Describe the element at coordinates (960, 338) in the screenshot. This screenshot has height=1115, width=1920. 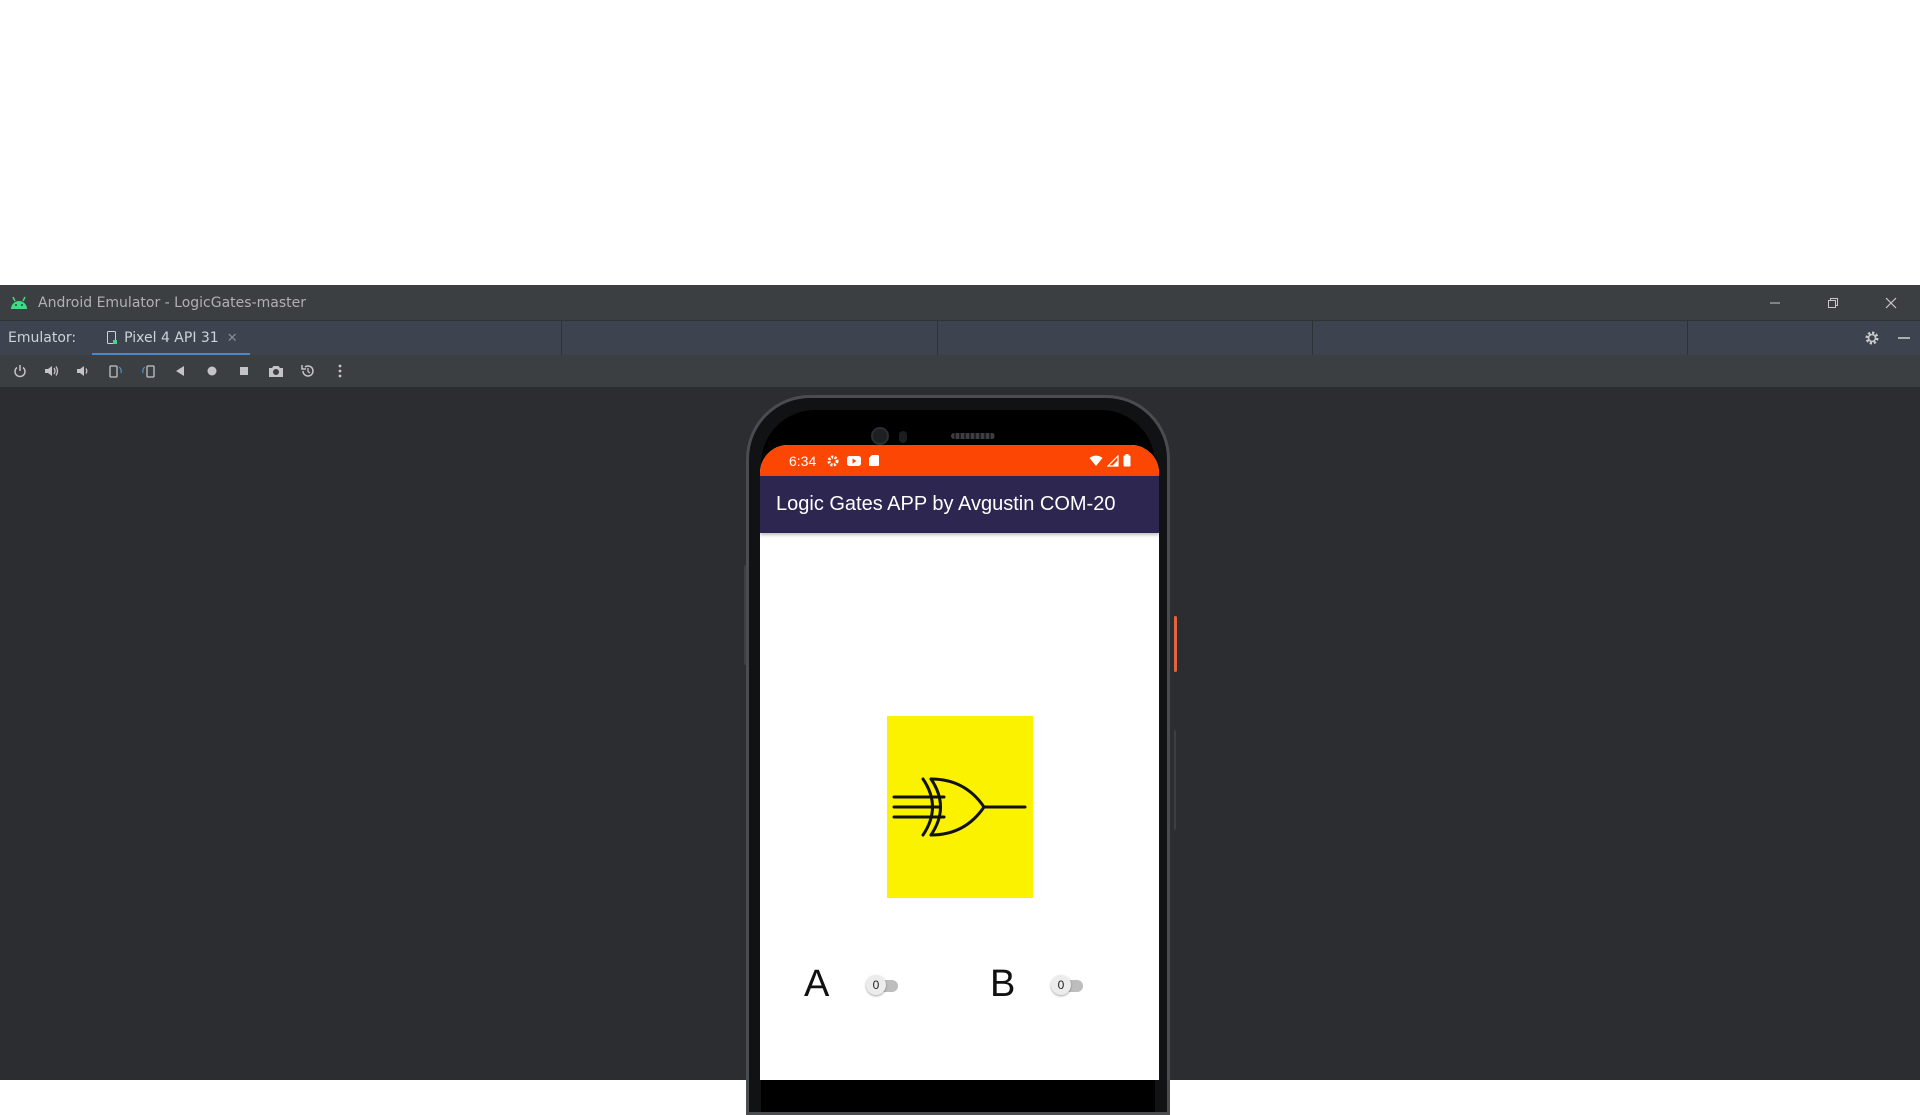
I see `device-tab-bar: Emulator: Pixel 4 API 31 ✕` at that location.